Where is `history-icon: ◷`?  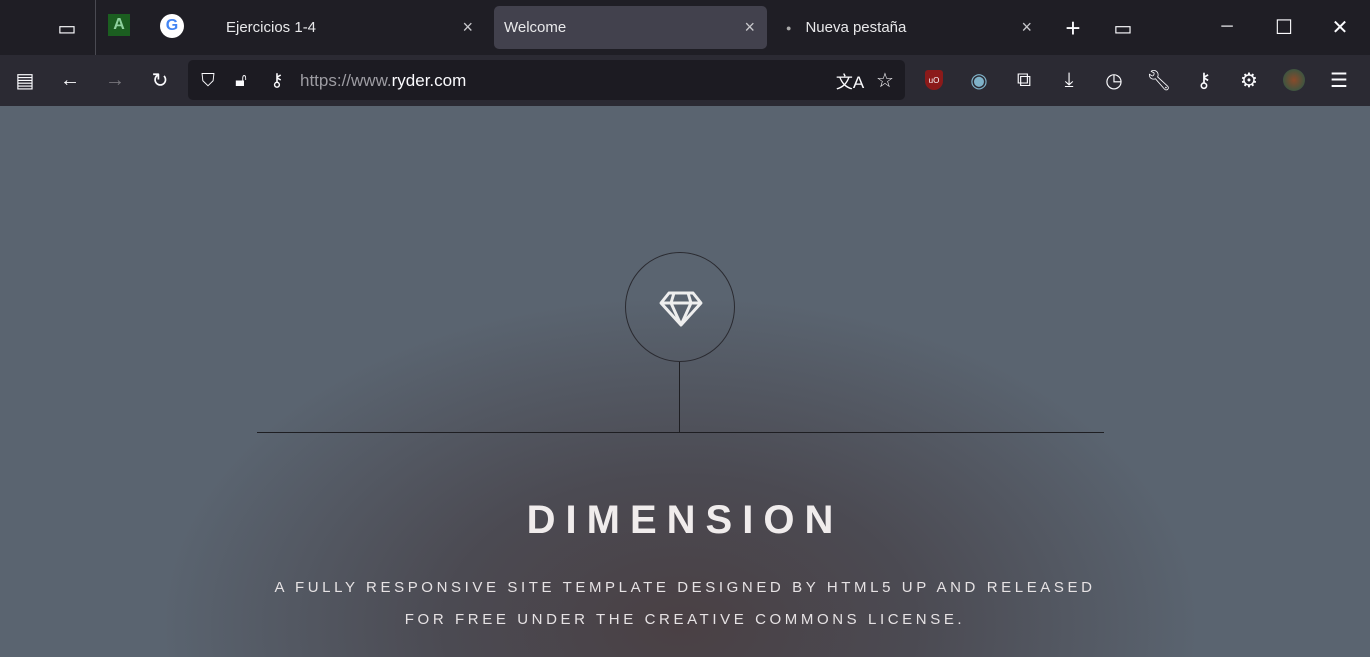
history-icon: ◷ is located at coordinates (1114, 80).